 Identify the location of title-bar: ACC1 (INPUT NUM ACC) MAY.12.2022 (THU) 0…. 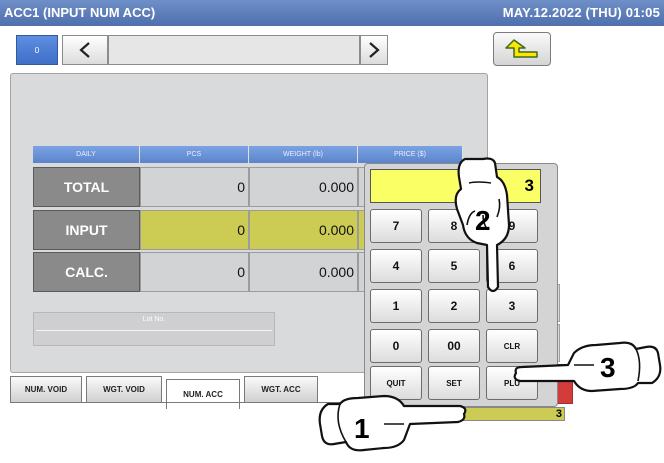
(332, 13).